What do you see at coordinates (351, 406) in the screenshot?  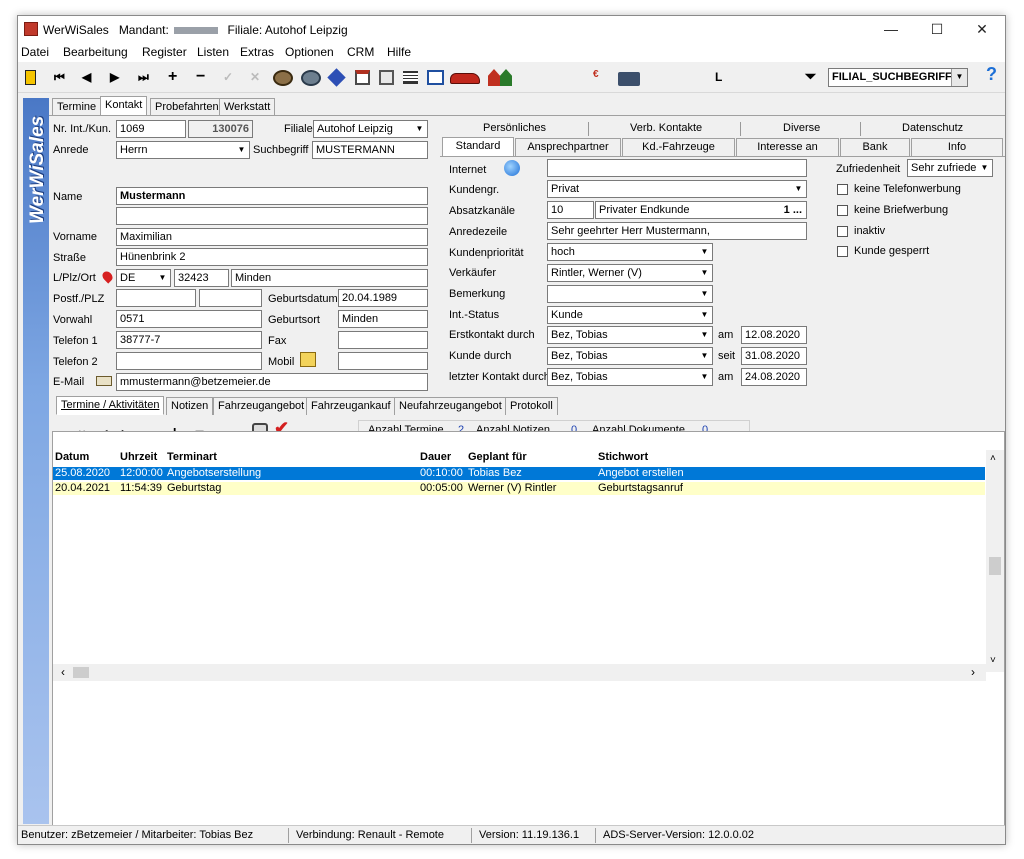 I see `tab-fahrzeugankauf: Fahrzeugankauf` at bounding box center [351, 406].